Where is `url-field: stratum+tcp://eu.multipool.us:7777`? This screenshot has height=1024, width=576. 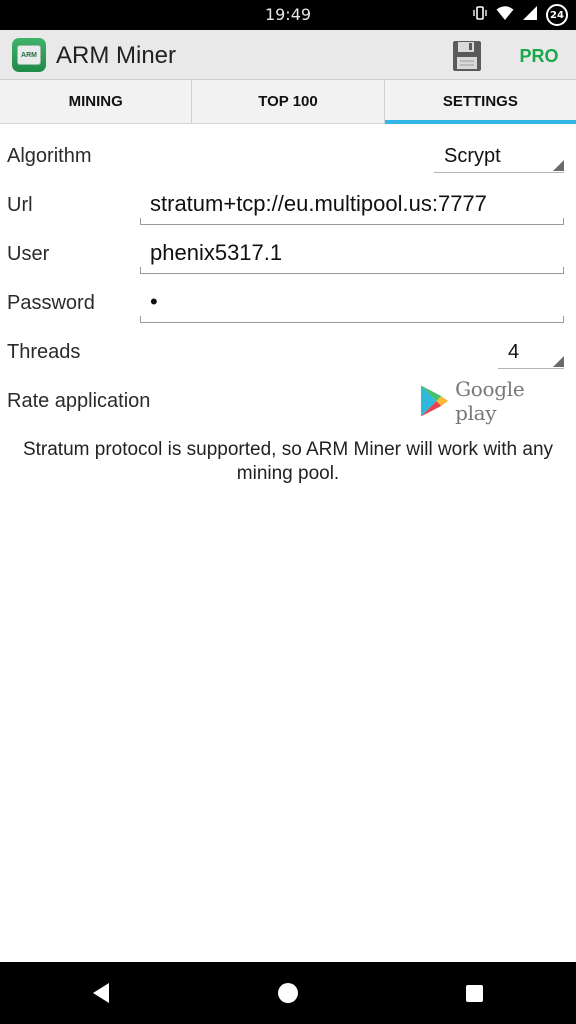 url-field: stratum+tcp://eu.multipool.us:7777 is located at coordinates (352, 207).